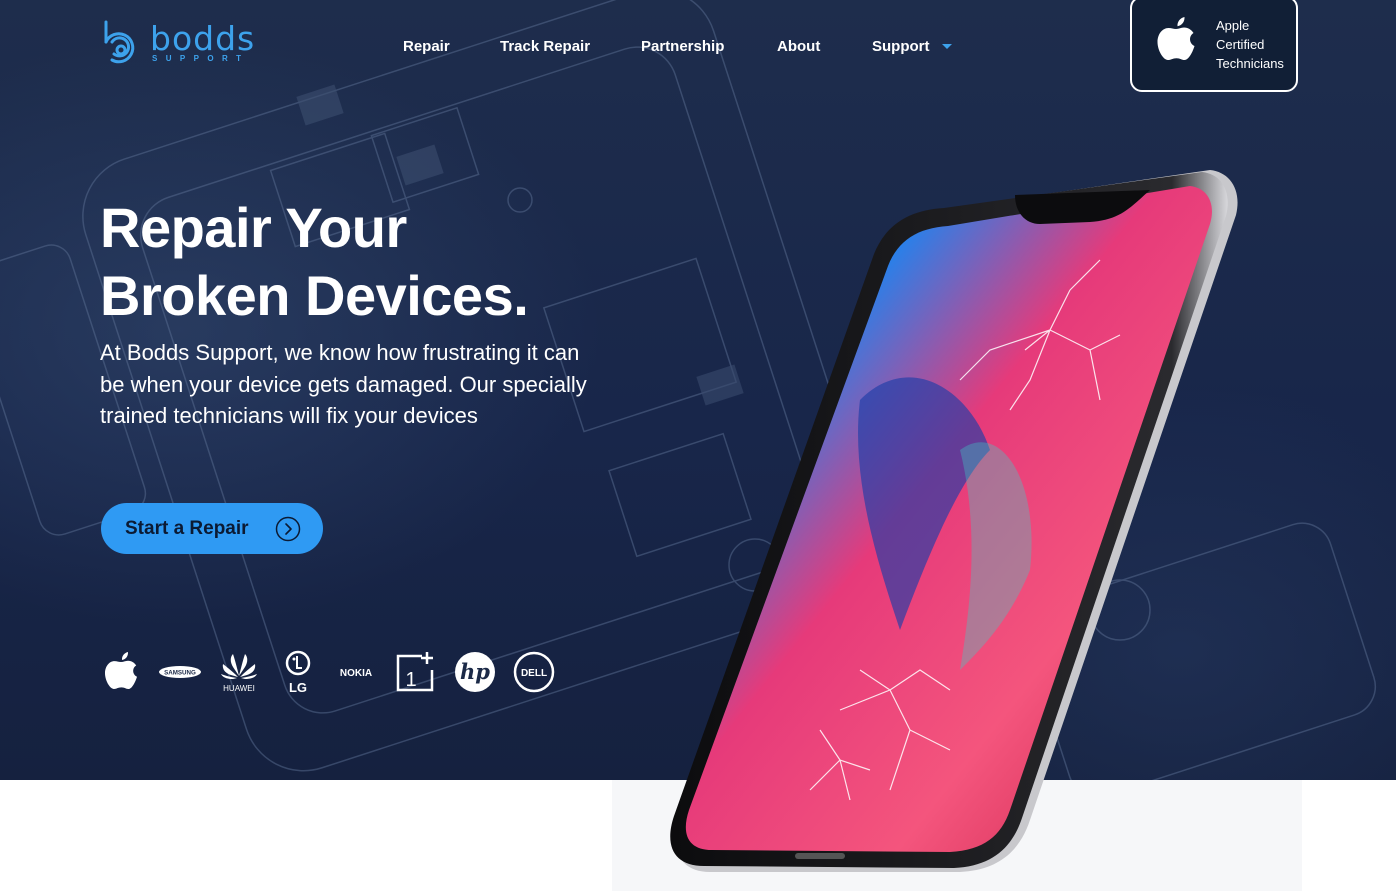 Image resolution: width=1396 pixels, height=891 pixels. Describe the element at coordinates (201, 58) in the screenshot. I see `logo-subtext: SUPPORT` at that location.